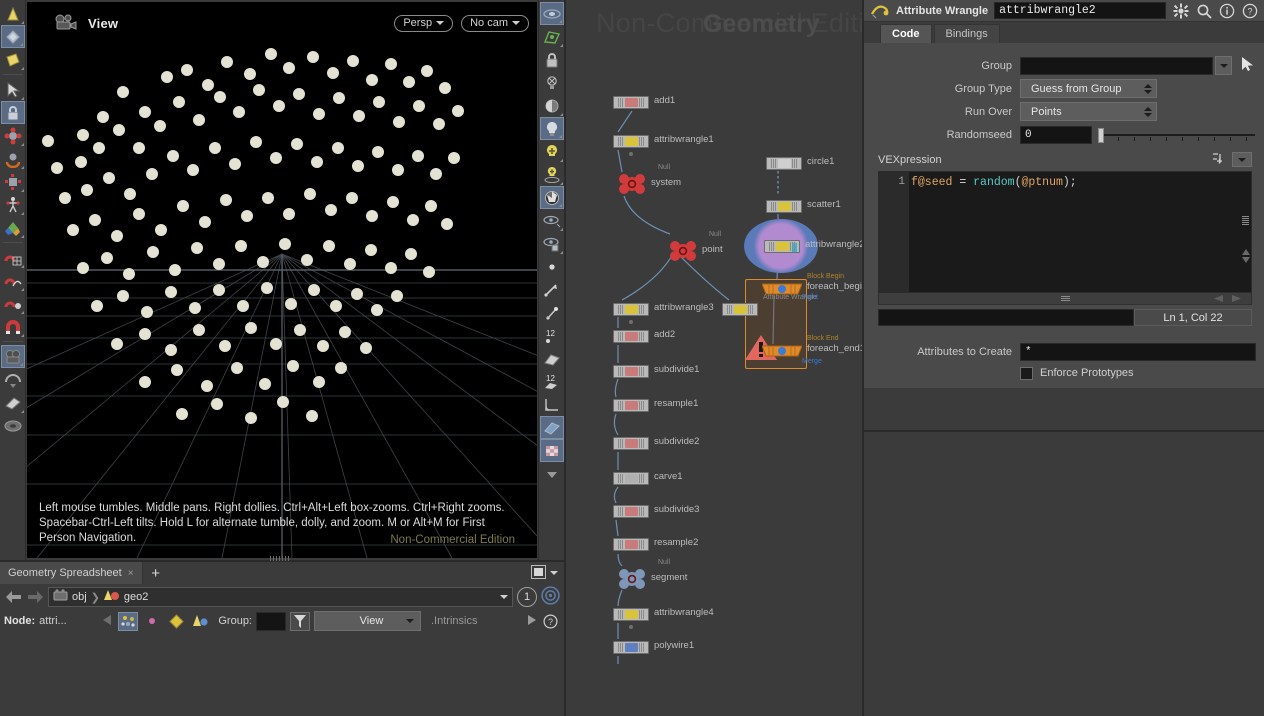 The width and height of the screenshot is (1264, 716). I want to click on camera-tool, so click(12, 356).